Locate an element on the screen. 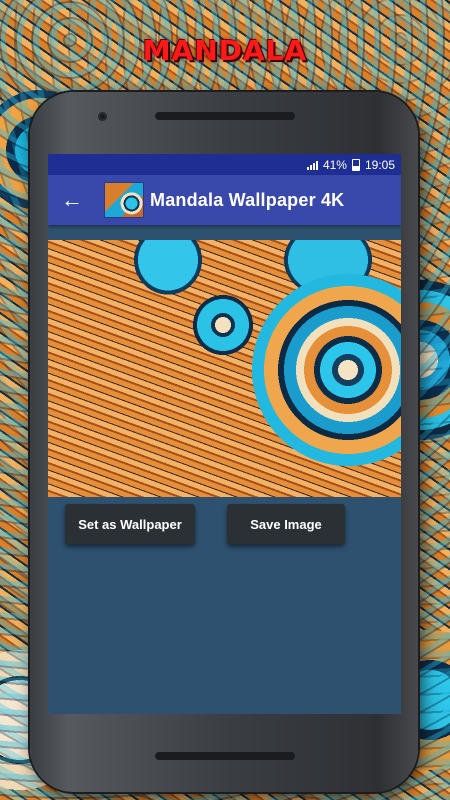 Image resolution: width=450 pixels, height=800 pixels. set-wallpaper-button: Set as Wallpaper is located at coordinates (130, 524).